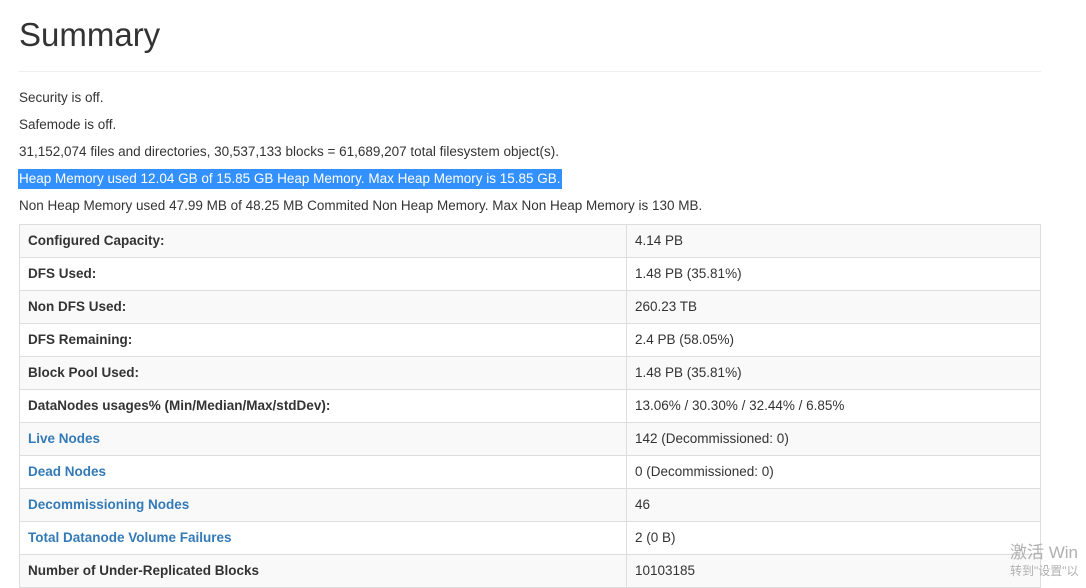 This screenshot has width=1086, height=588. I want to click on live-nodes-value: 142 (Decommissioned: 0), so click(833, 439).